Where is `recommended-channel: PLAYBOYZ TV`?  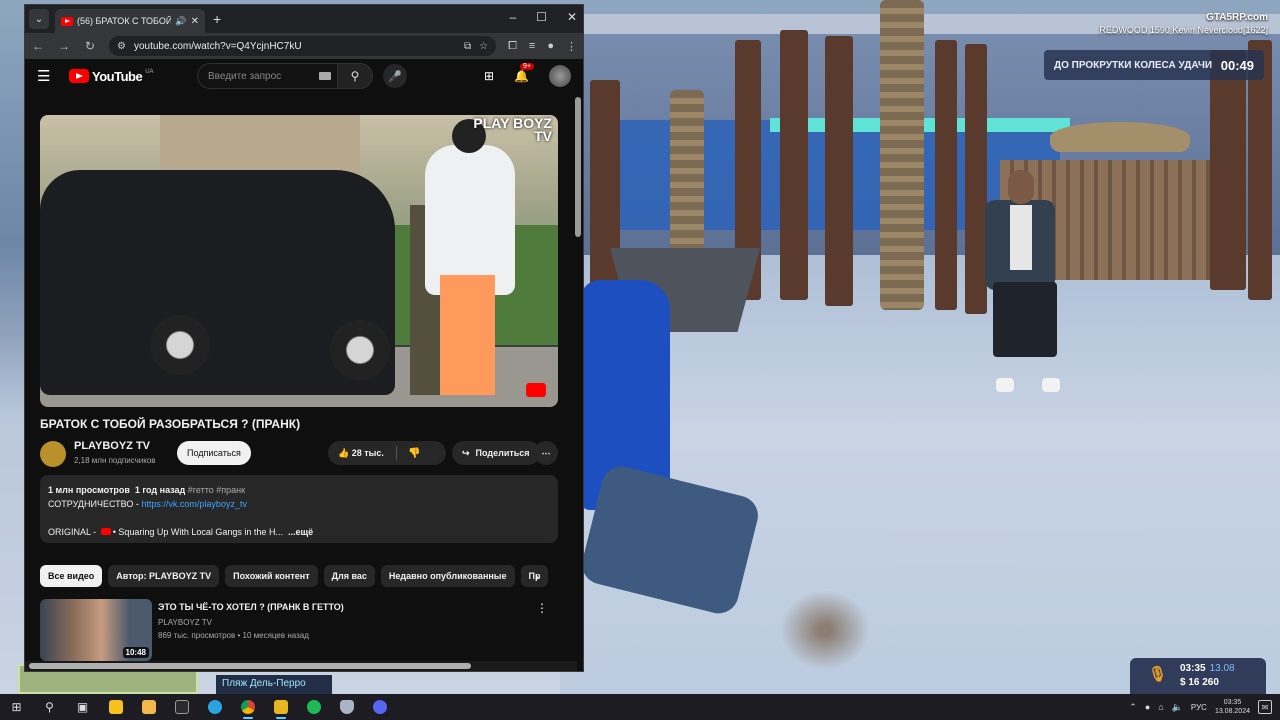 recommended-channel: PLAYBOYZ TV is located at coordinates (185, 622).